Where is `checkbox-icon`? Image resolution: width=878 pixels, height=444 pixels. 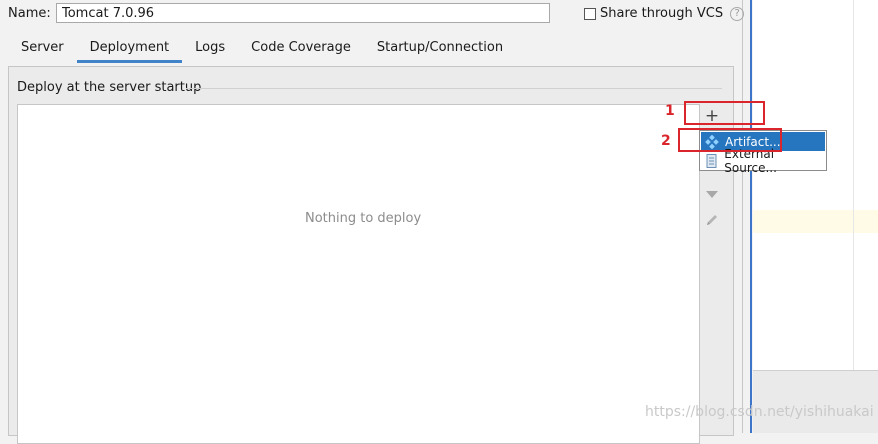 checkbox-icon is located at coordinates (590, 13).